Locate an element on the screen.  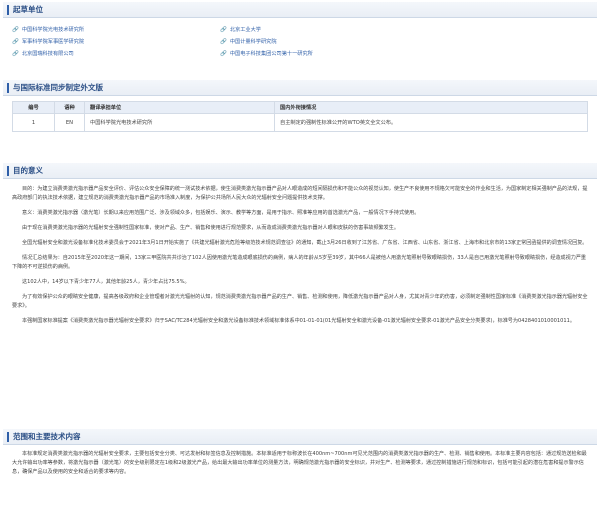
drafting-unit-link: 🔗 军事科学院军事医学研究院 is located at coordinates (48, 42).